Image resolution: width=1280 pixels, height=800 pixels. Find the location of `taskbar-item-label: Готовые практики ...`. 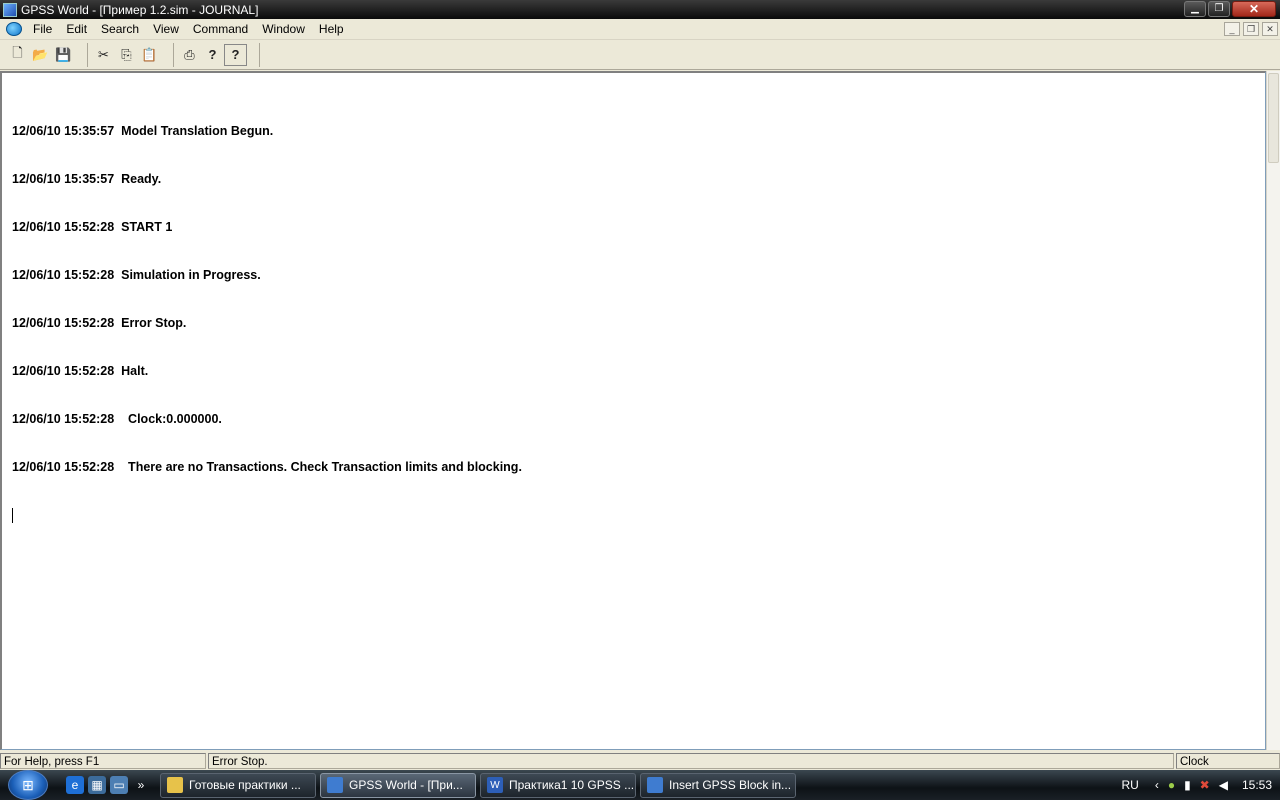

taskbar-item-label: Готовые практики ... is located at coordinates (245, 785).